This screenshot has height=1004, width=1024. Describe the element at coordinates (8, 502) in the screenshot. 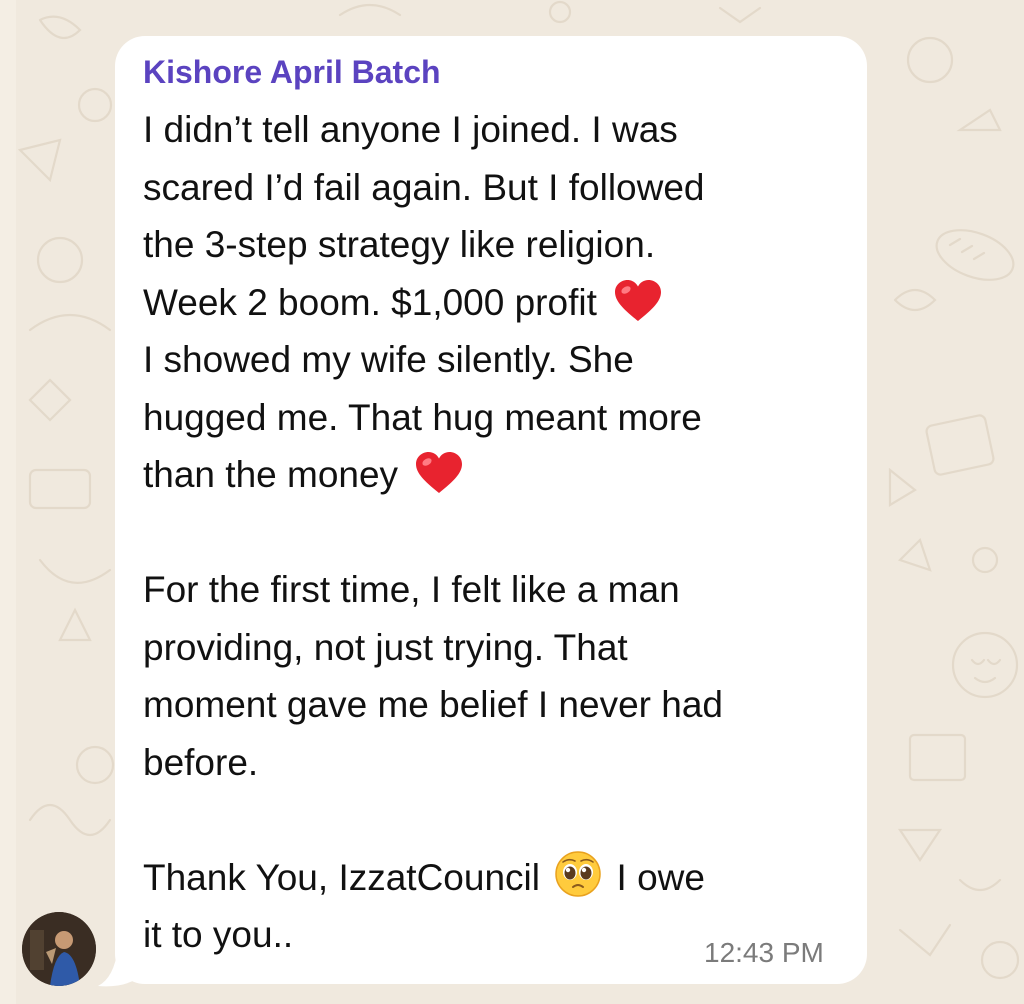

I see `sidebar-edge` at that location.